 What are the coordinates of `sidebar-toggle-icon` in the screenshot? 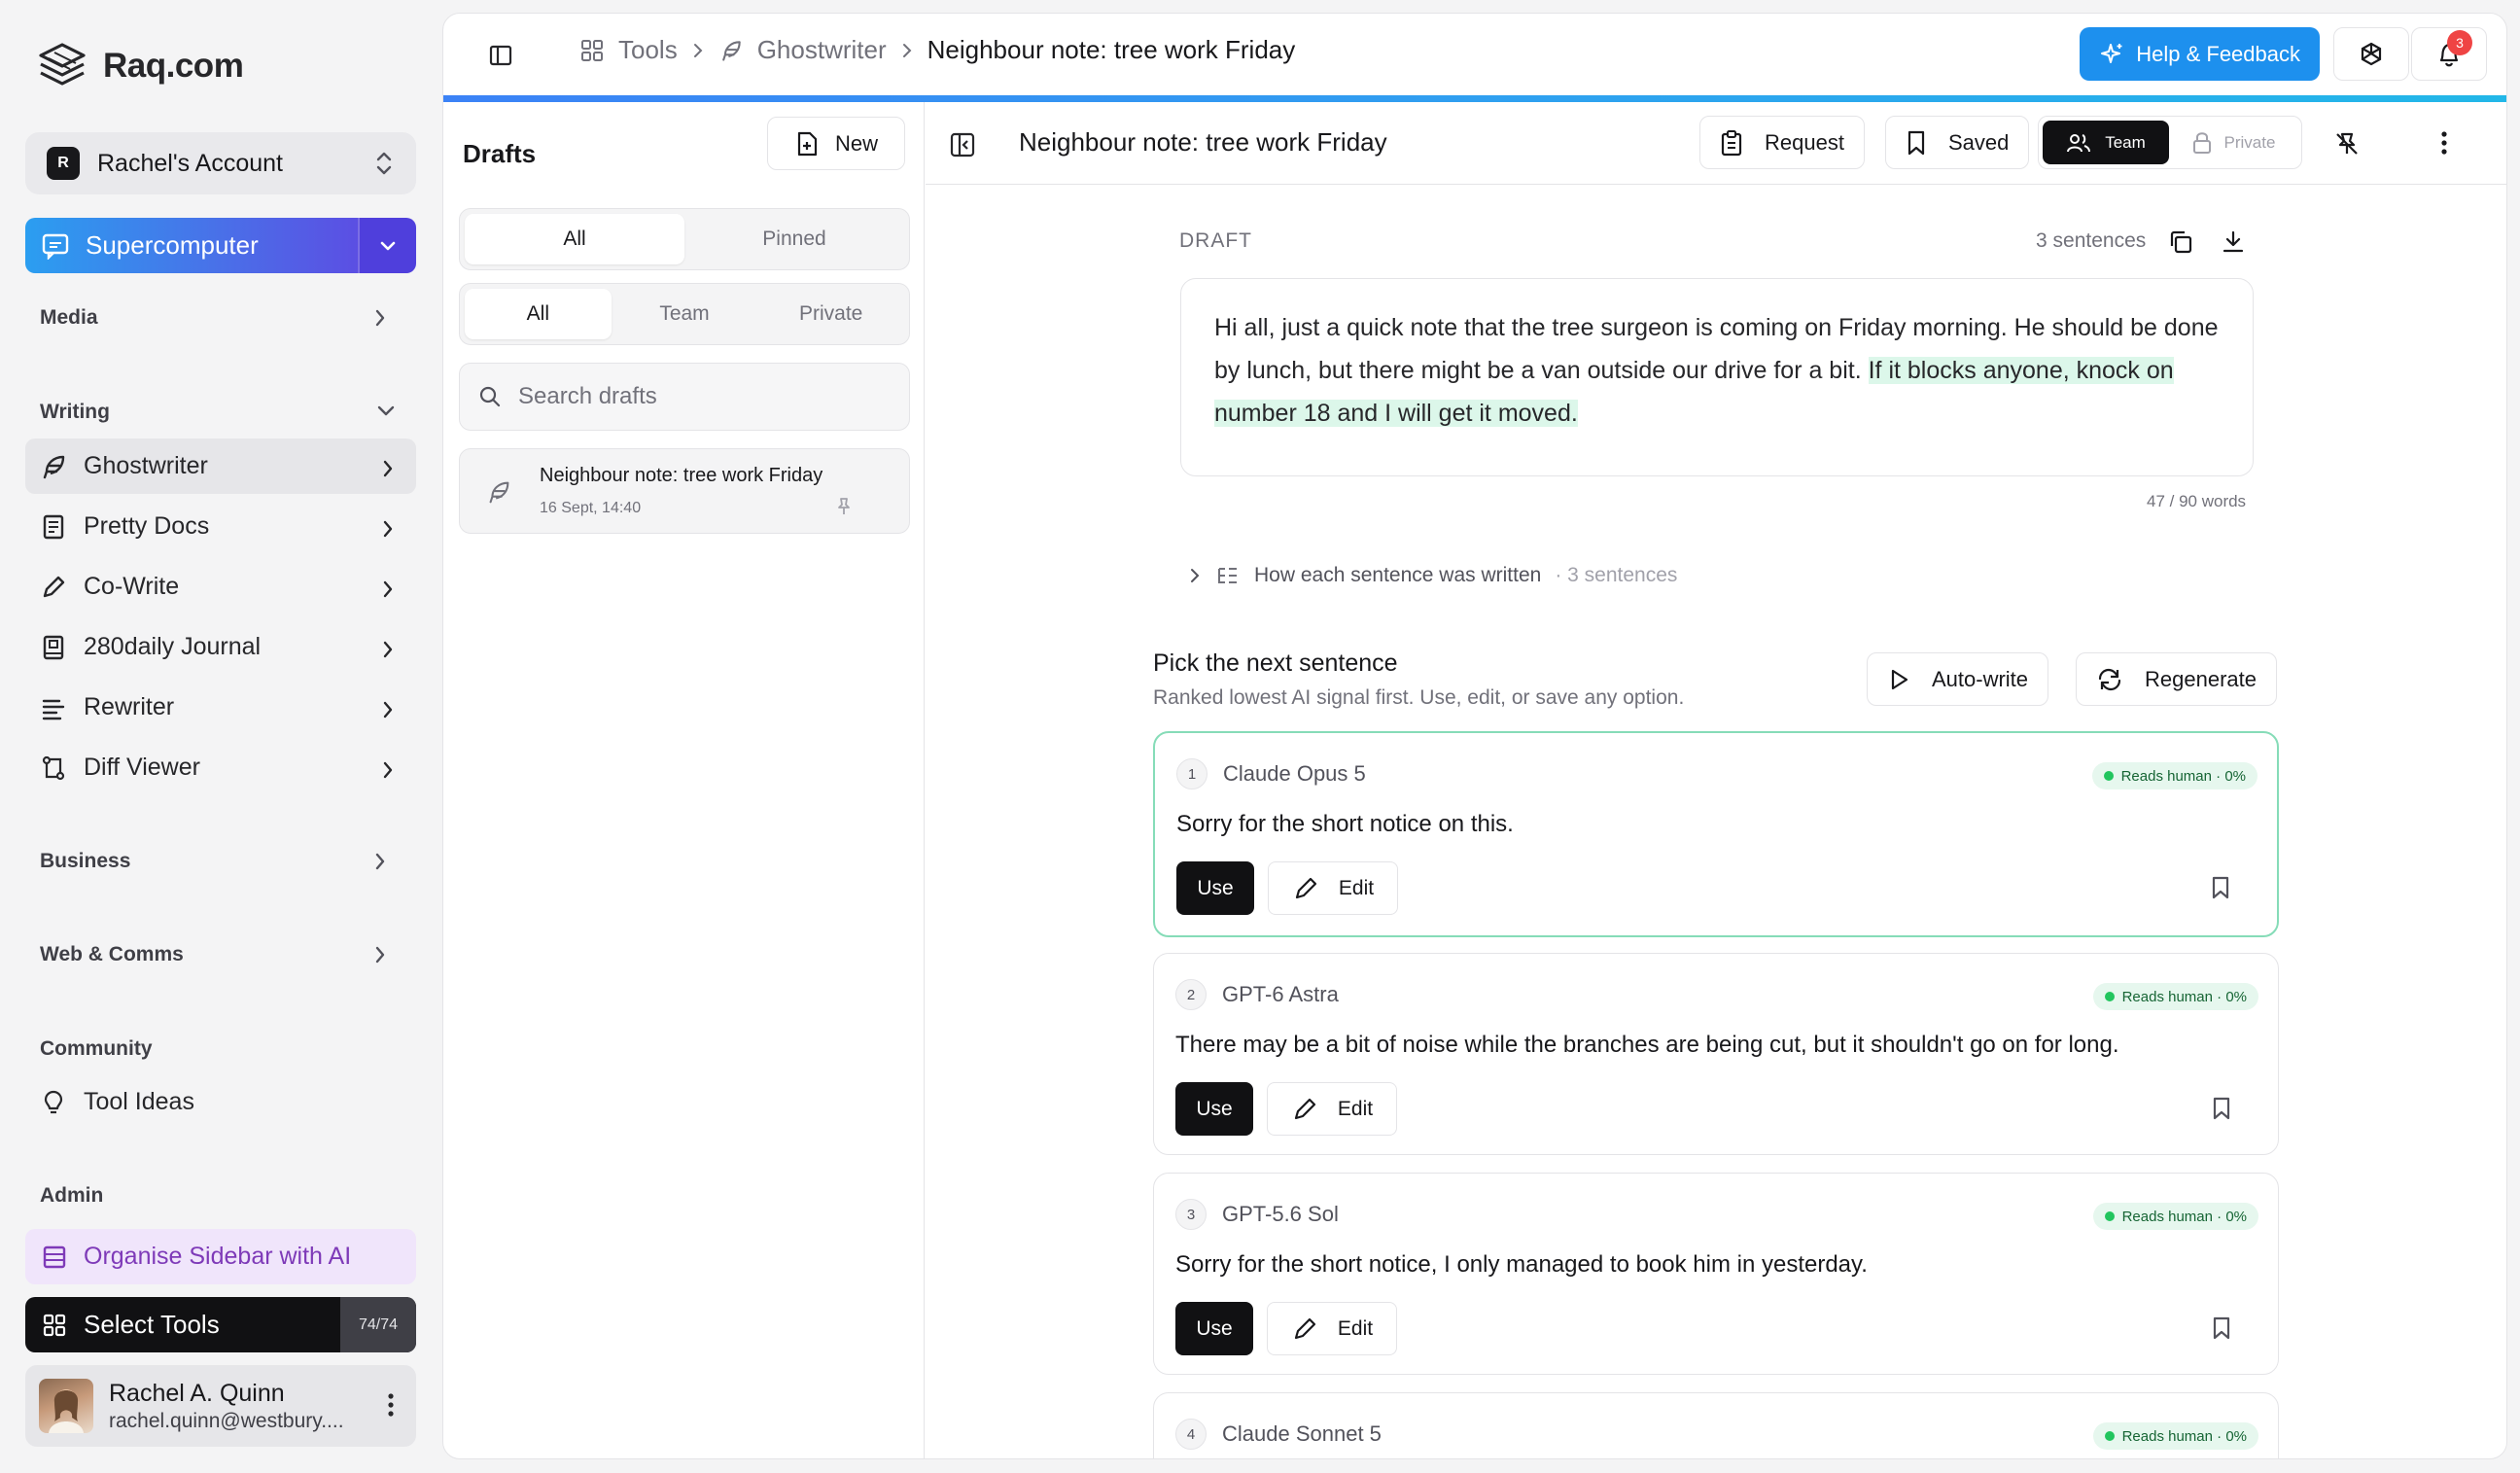 It's located at (500, 55).